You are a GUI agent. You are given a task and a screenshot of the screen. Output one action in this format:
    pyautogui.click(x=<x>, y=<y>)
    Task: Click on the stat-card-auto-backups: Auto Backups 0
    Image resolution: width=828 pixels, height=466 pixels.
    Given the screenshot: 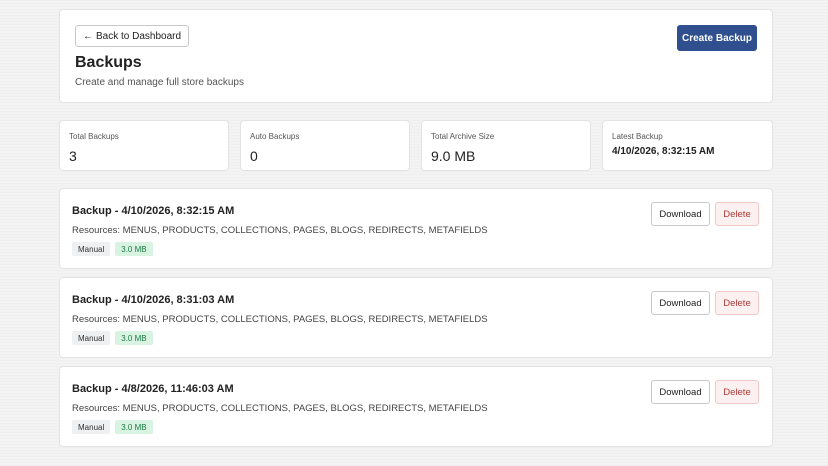 What is the action you would take?
    pyautogui.click(x=325, y=145)
    